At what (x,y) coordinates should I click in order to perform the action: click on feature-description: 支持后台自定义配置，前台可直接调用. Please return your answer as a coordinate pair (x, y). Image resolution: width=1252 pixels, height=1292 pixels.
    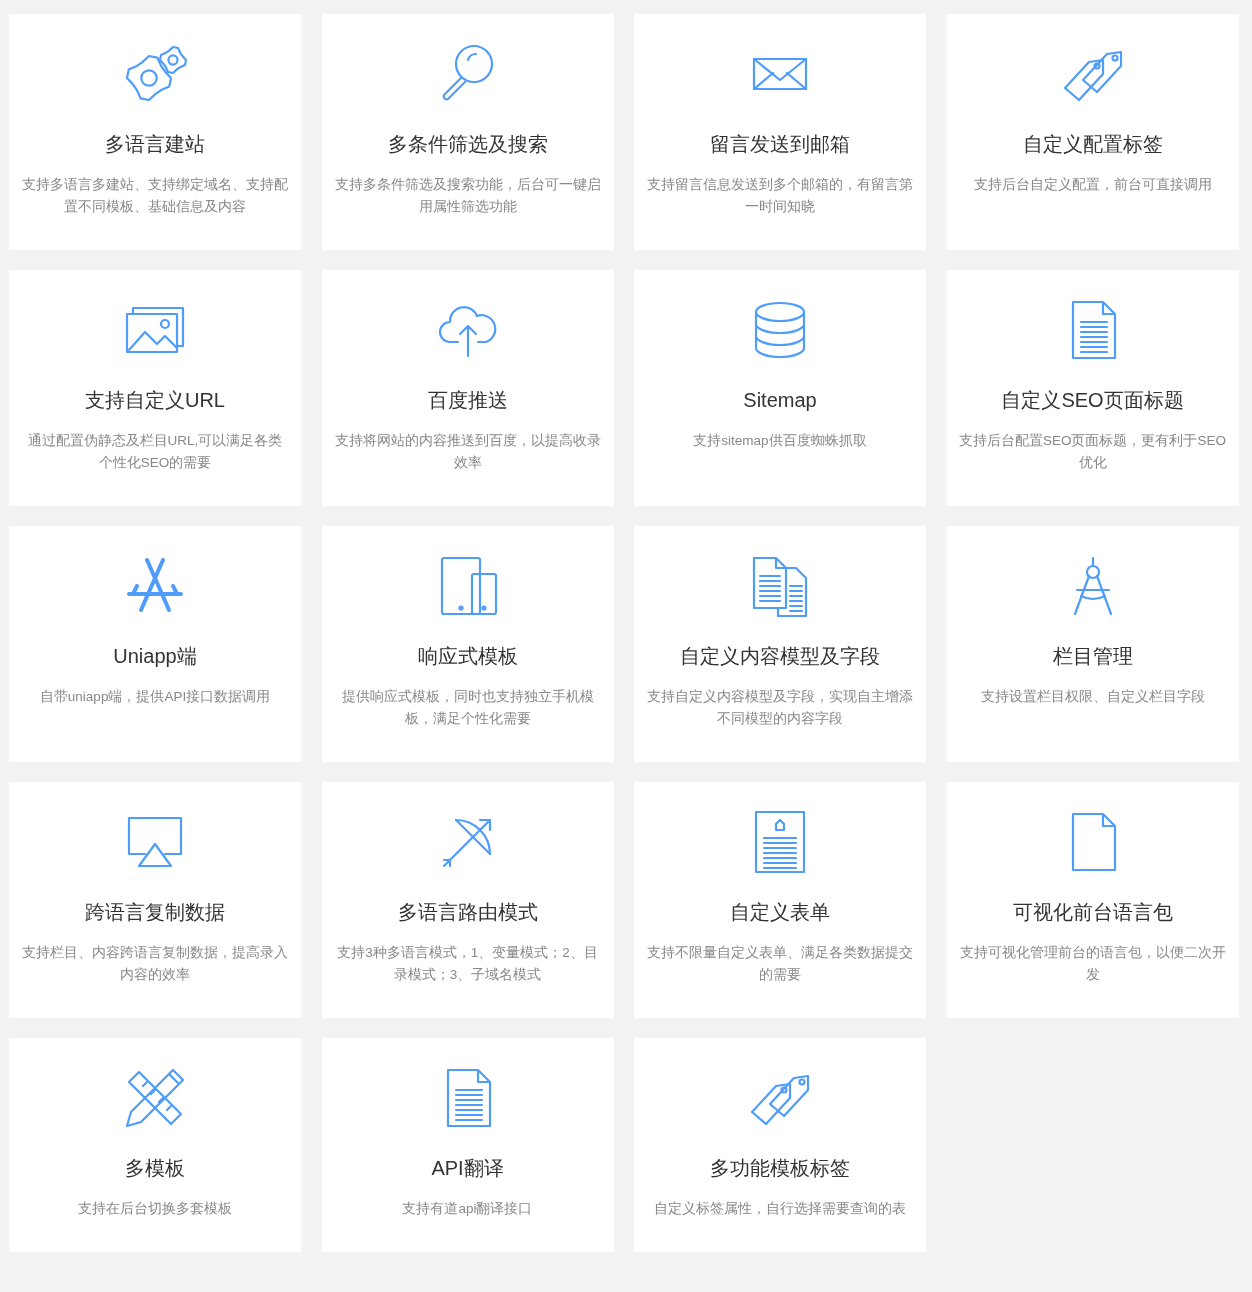
    Looking at the image, I should click on (1092, 185).